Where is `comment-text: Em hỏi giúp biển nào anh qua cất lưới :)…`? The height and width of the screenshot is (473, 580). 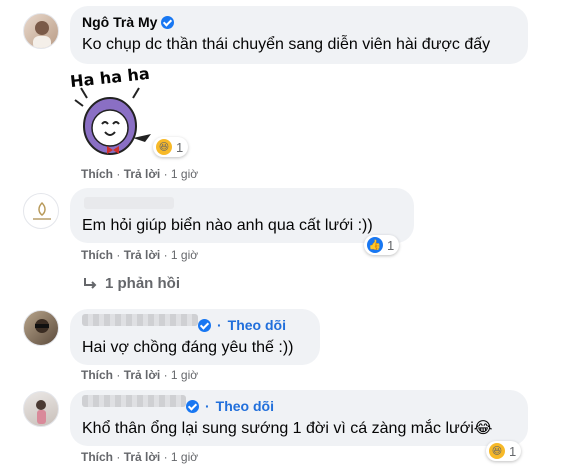 comment-text: Em hỏi giúp biển nào anh qua cất lưới :)… is located at coordinates (227, 225).